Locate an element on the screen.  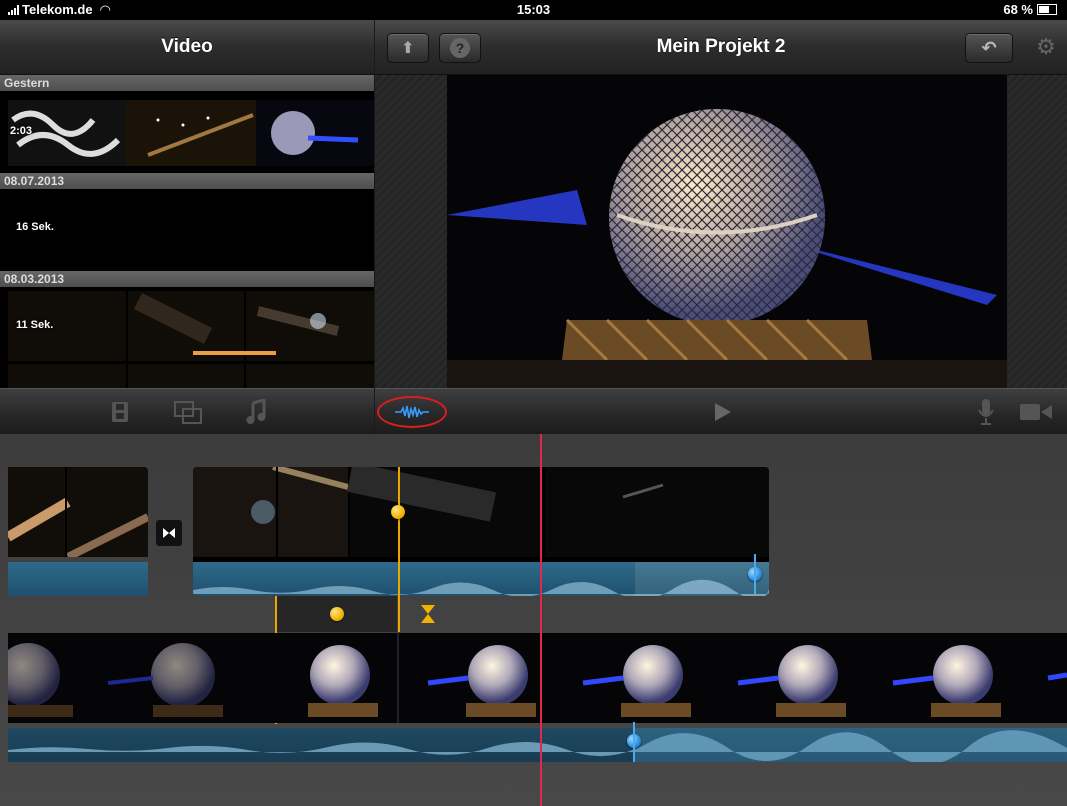
status-bar: Telekom.de ◠ 15:03 68 % is located at coordinates (533, 10).